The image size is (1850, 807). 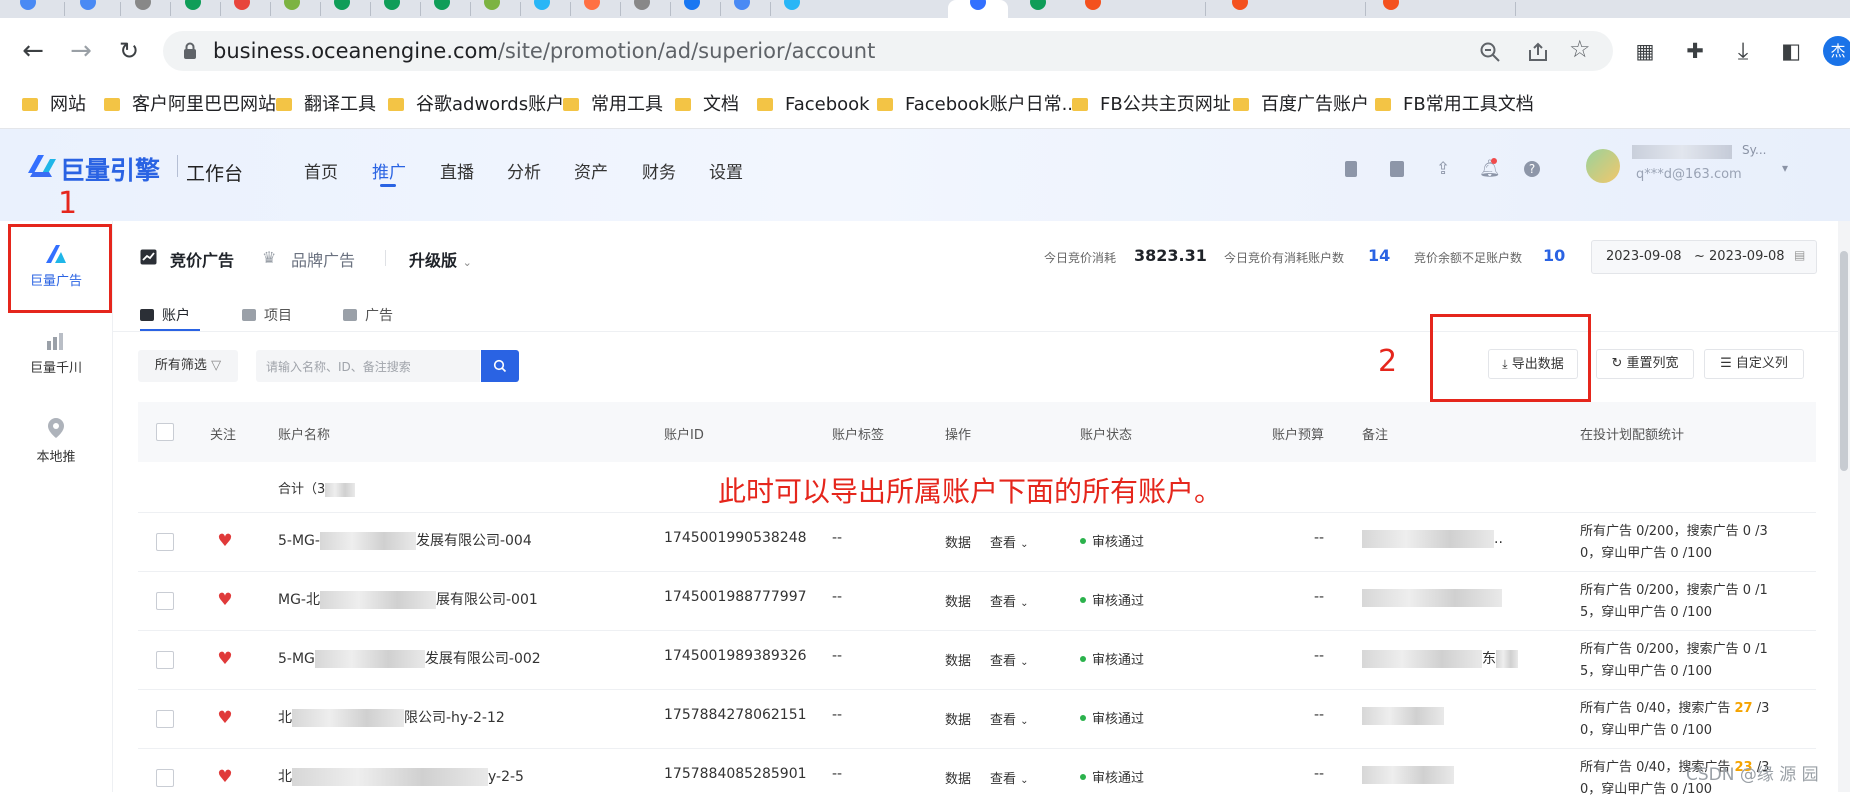 I want to click on reset-columns-button: ↻ 重置列宽, so click(x=1645, y=364).